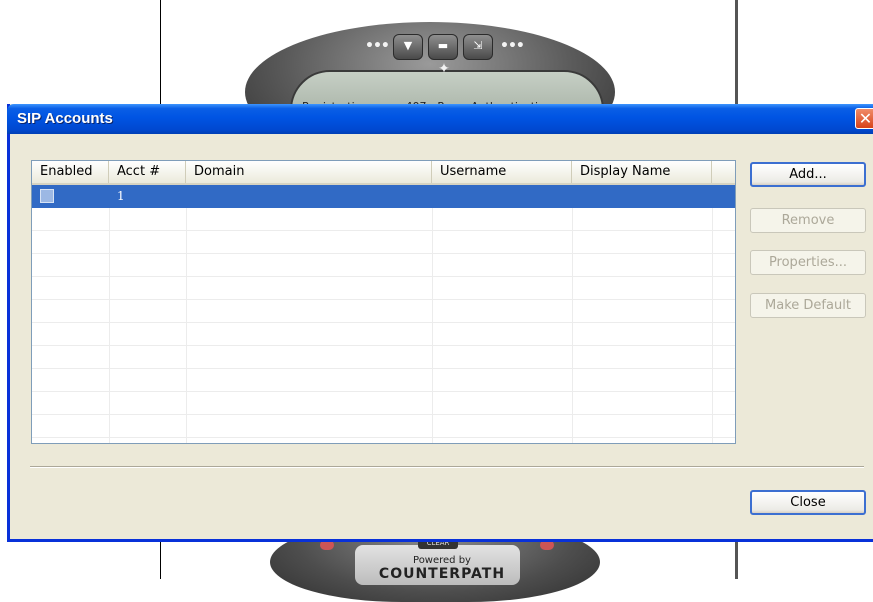  Describe the element at coordinates (47, 196) in the screenshot. I see `enabled-checkbox` at that location.